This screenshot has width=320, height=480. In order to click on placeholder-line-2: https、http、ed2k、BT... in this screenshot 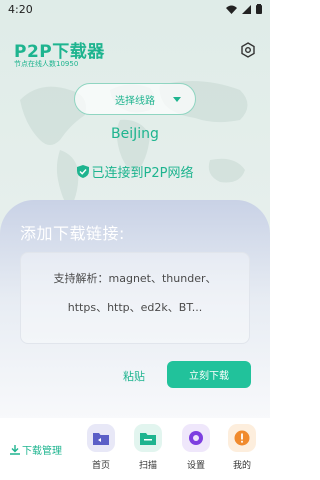, I will do `click(135, 307)`.